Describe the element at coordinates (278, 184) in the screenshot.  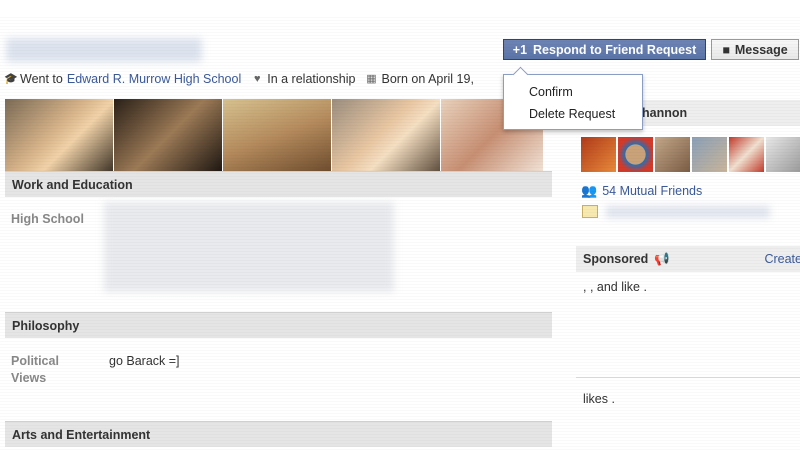
I see `work-education-header: Work and Education` at that location.